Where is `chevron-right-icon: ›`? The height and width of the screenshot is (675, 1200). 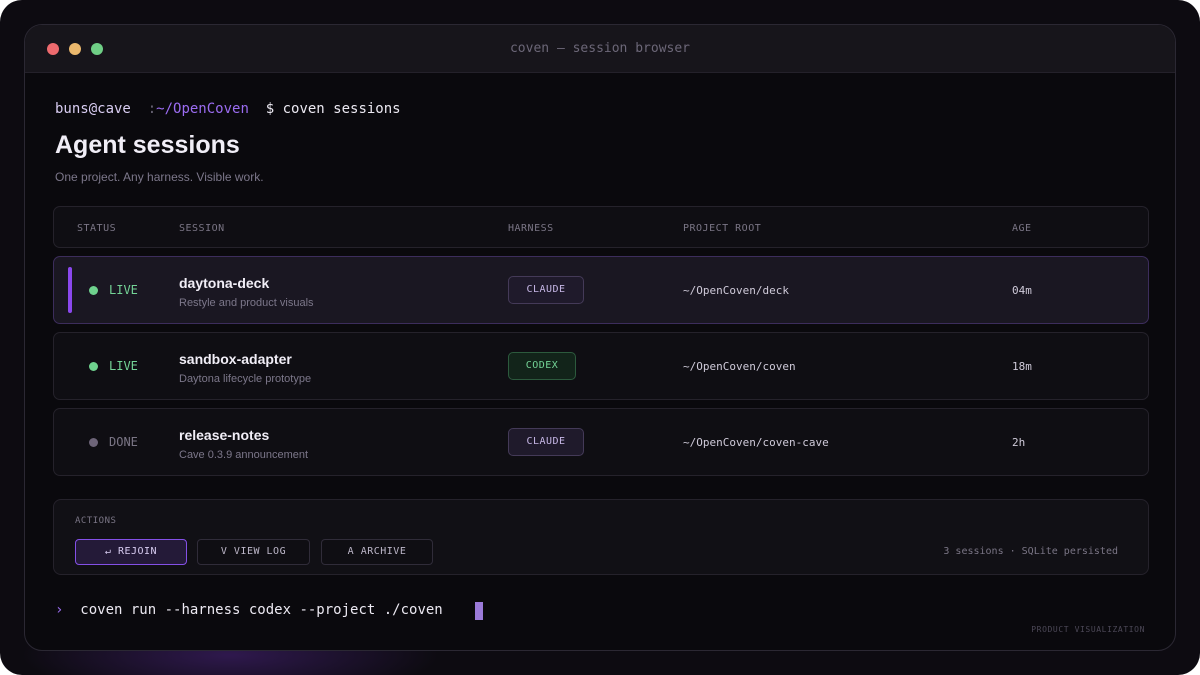
chevron-right-icon: › is located at coordinates (59, 610).